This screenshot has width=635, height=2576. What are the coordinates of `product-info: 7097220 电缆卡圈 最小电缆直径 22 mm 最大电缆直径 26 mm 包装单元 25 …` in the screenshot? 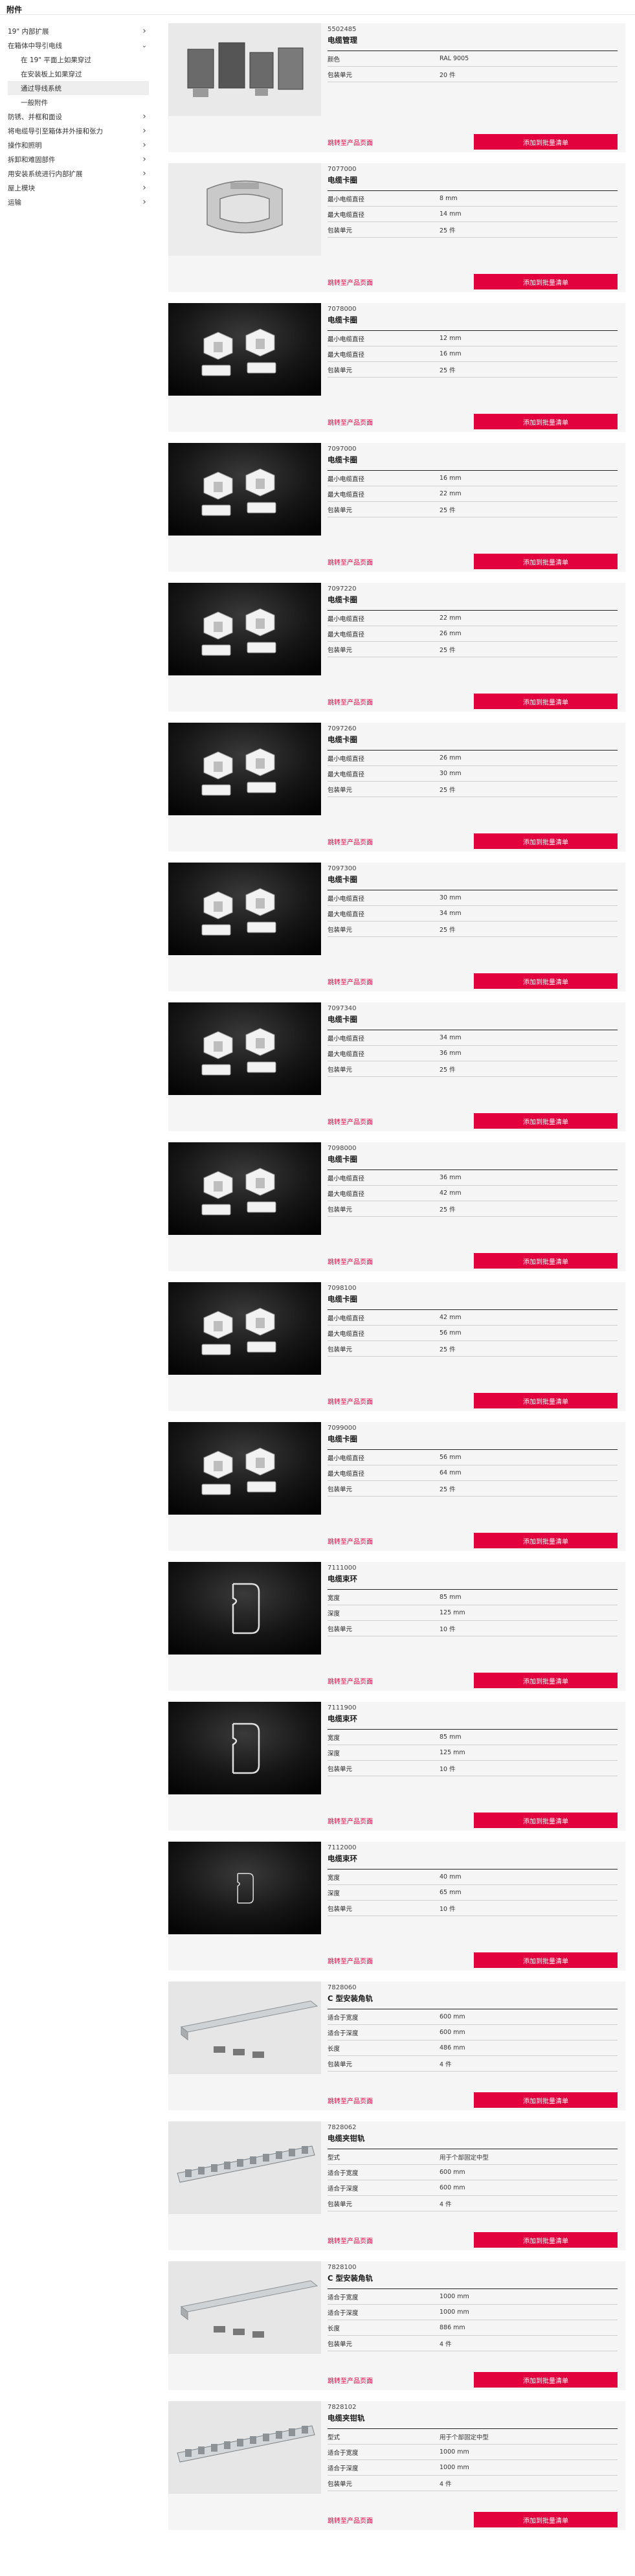 It's located at (473, 620).